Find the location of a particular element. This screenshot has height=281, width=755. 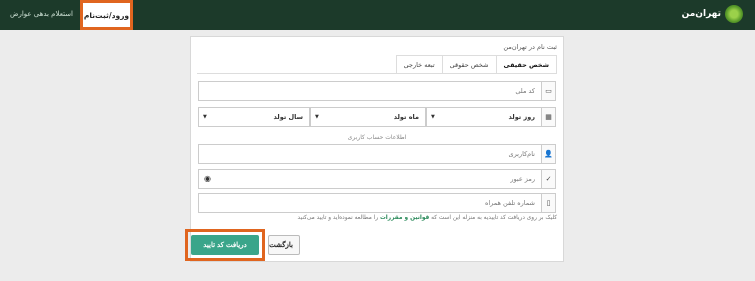

password-input: رمز عبور ◉ is located at coordinates (370, 179).